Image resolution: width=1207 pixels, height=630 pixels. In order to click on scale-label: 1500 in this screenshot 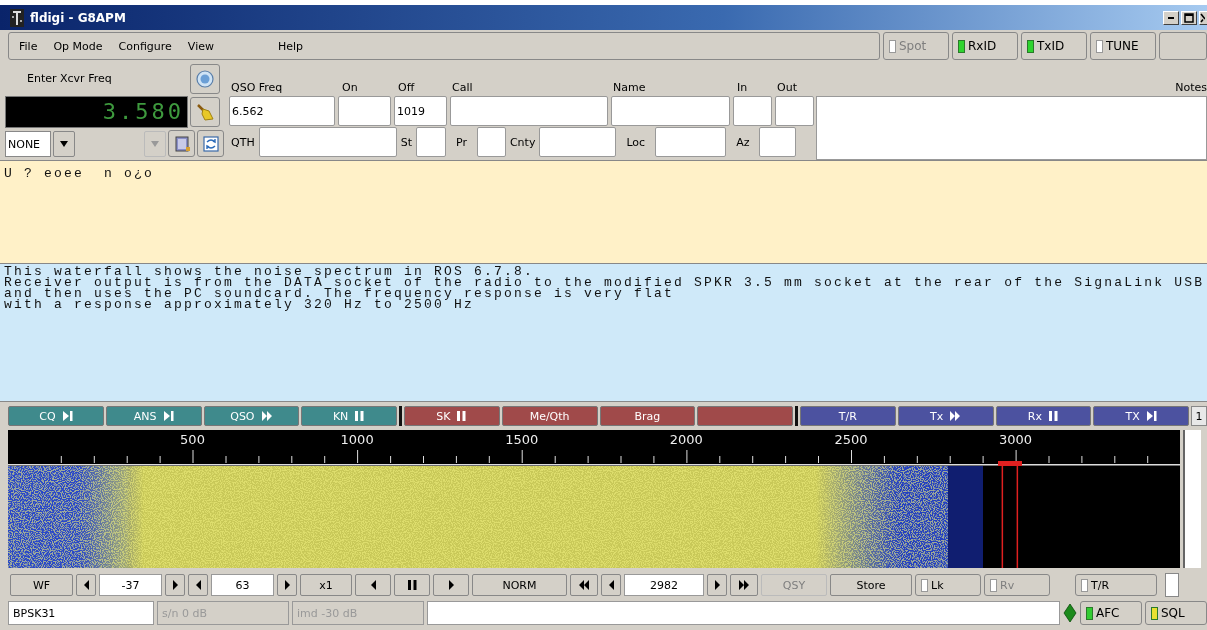, I will do `click(522, 439)`.